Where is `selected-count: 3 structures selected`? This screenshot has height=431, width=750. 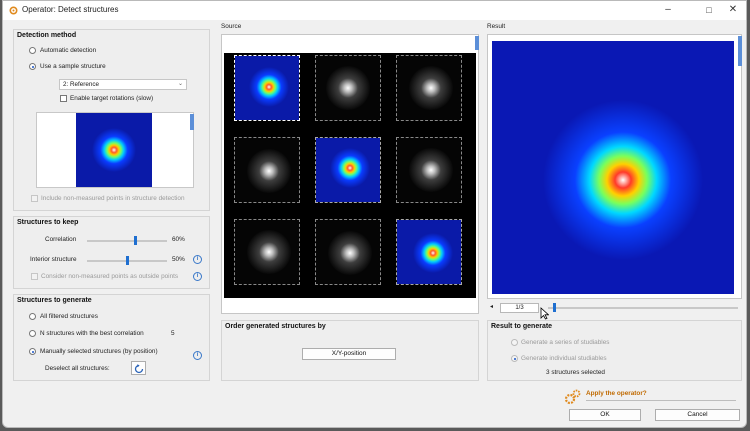
selected-count: 3 structures selected is located at coordinates (575, 372).